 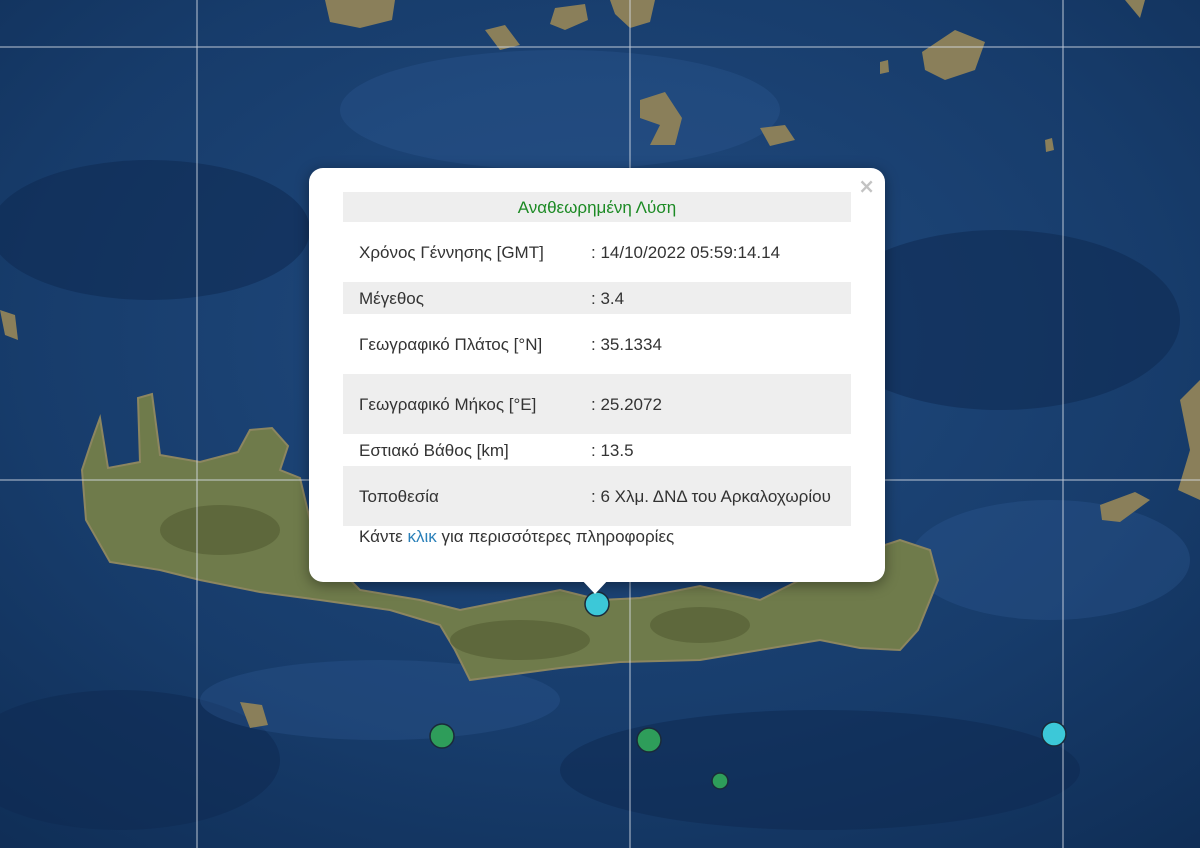 I want to click on info-value: : 13.5, so click(x=612, y=450).